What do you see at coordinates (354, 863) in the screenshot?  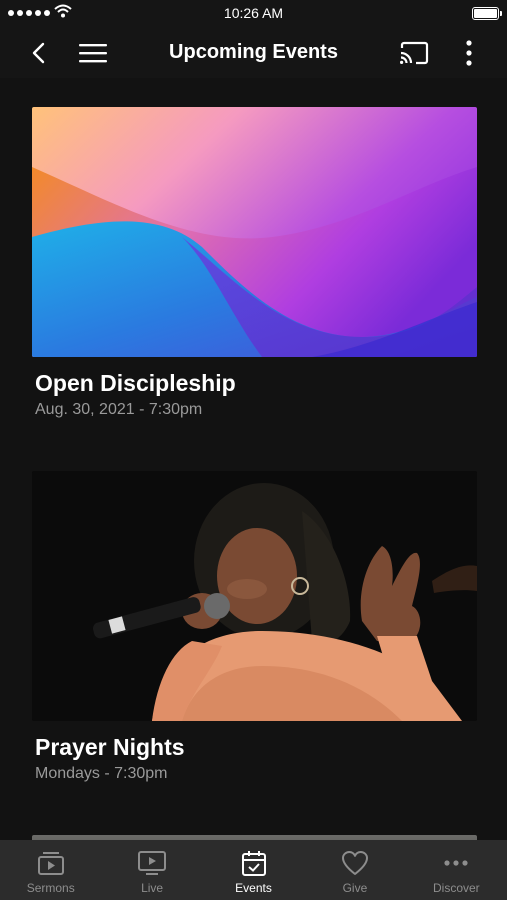 I see `heart-icon` at bounding box center [354, 863].